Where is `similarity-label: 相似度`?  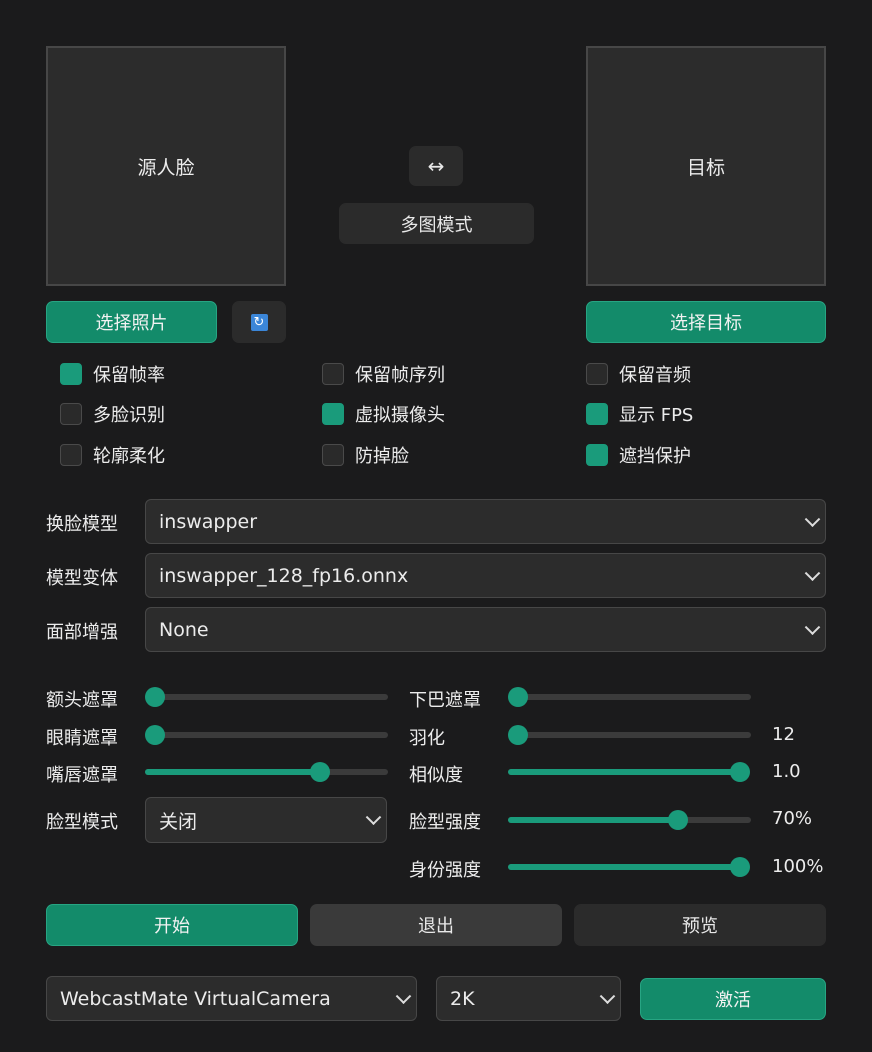 similarity-label: 相似度 is located at coordinates (436, 775).